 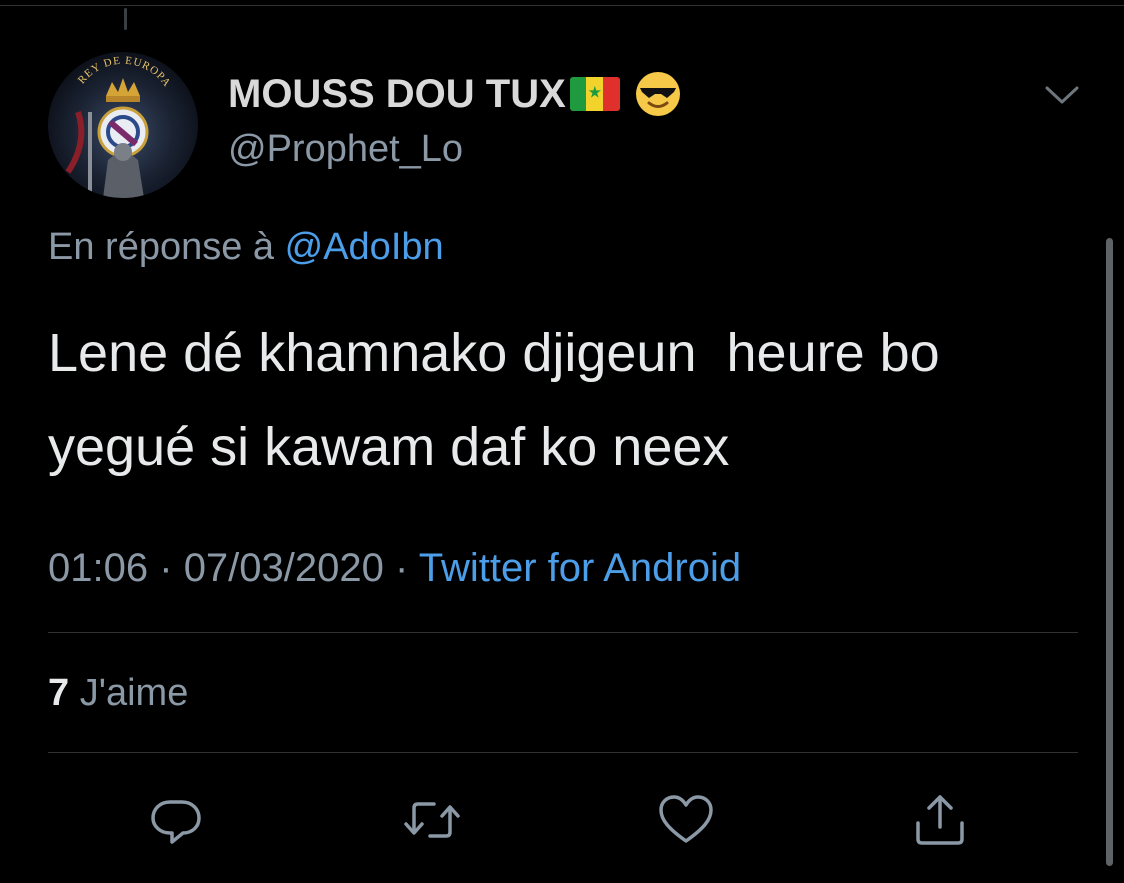 I want to click on likes-stat: 7 J'aime, so click(x=118, y=693).